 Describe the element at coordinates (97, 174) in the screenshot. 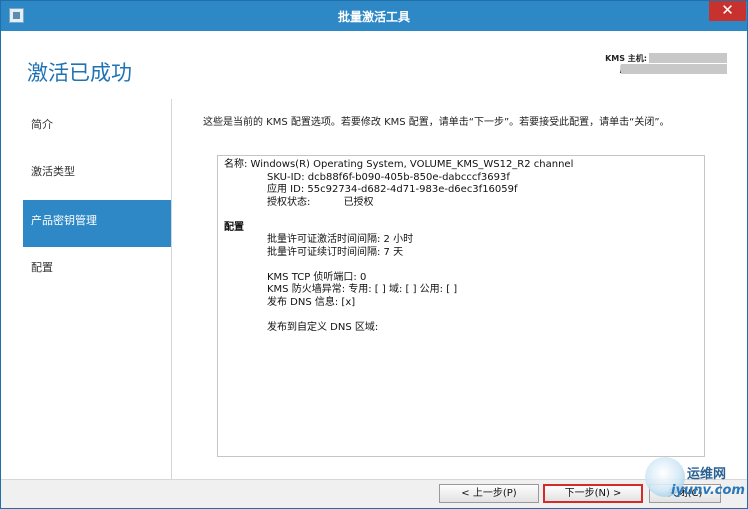

I see `nav-item-activation-type: 激活类型` at that location.